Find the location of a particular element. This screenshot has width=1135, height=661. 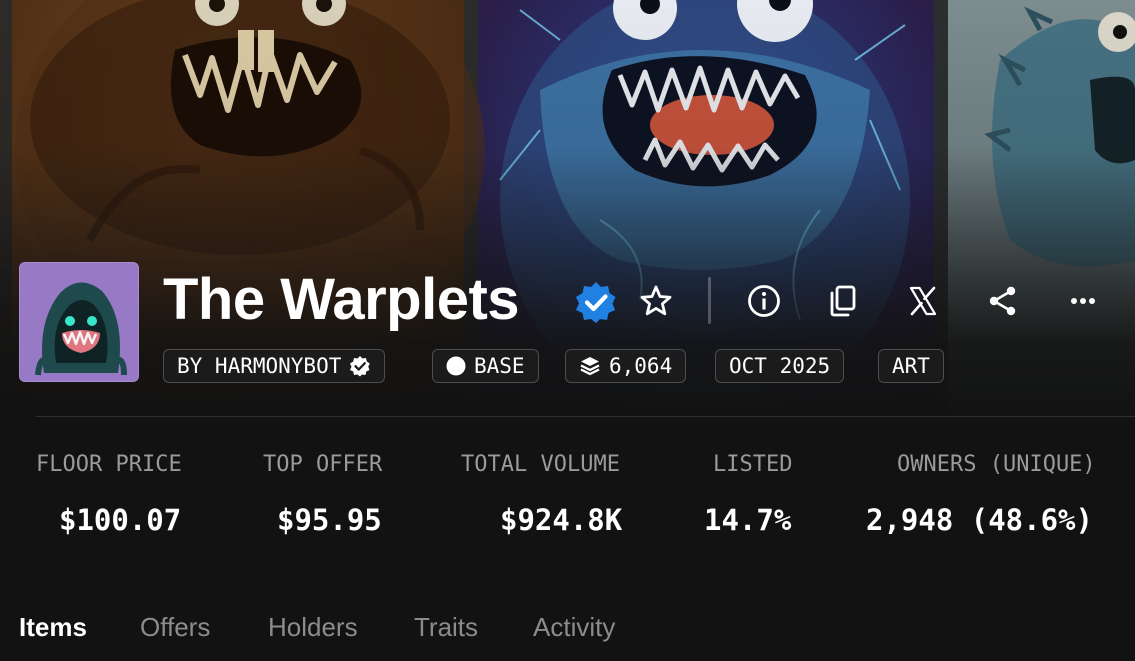

supply-tag: 6,064 is located at coordinates (626, 366).